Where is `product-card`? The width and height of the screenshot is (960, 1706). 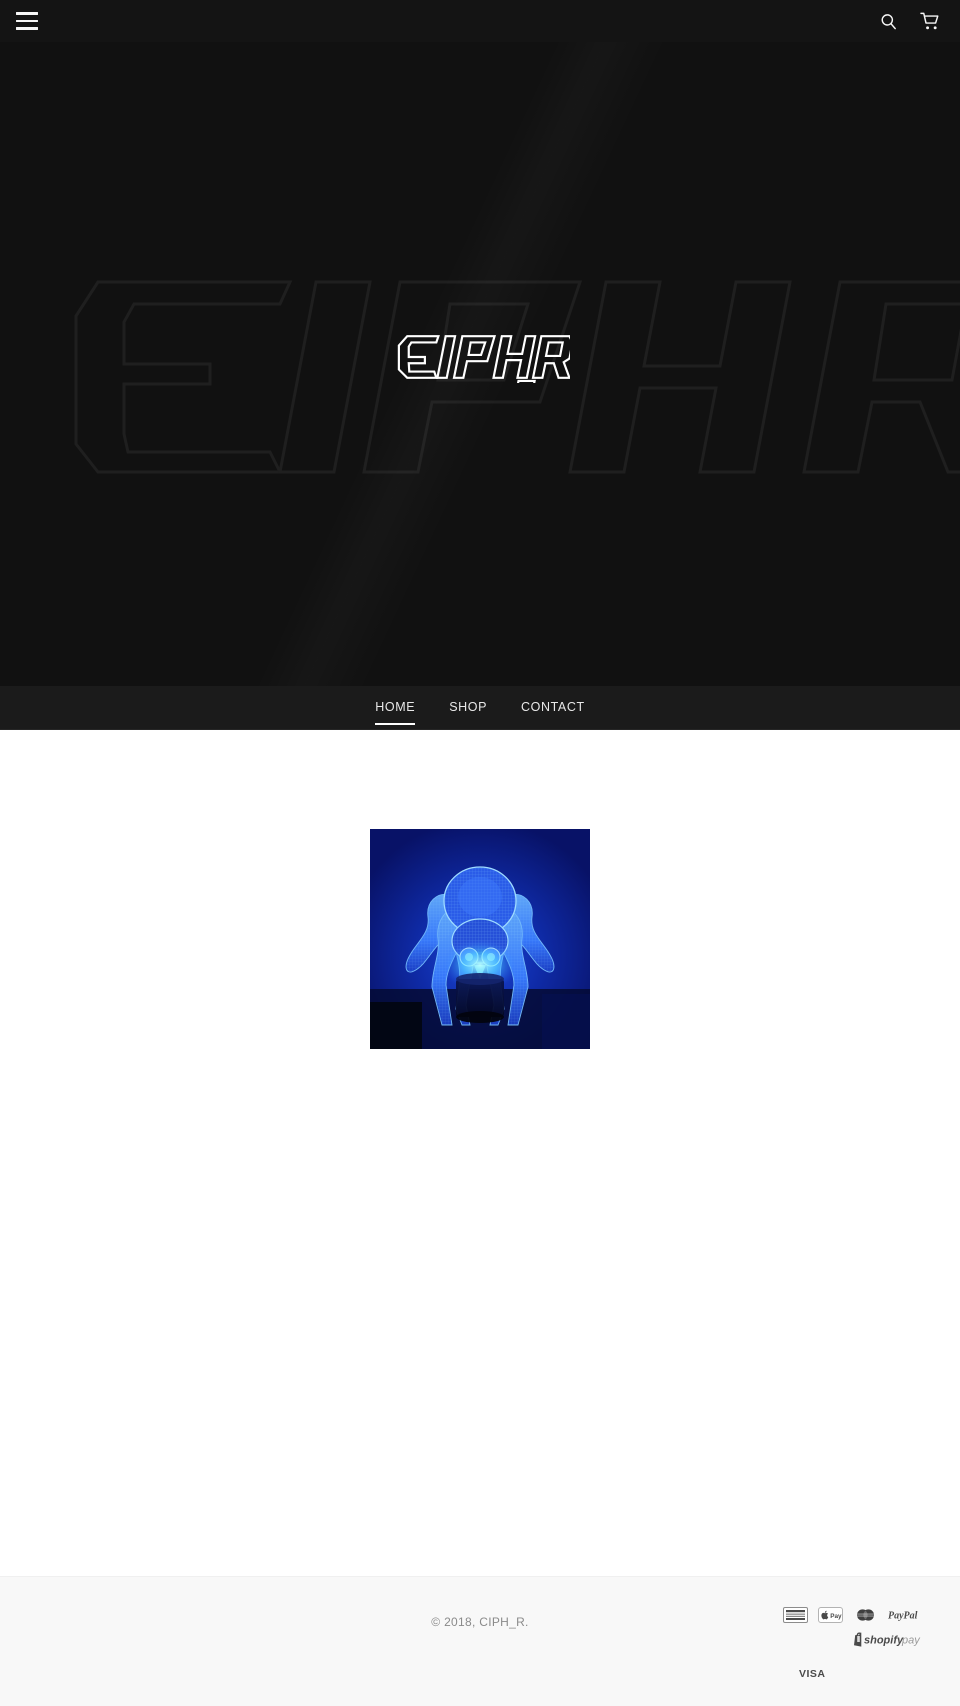 product-card is located at coordinates (480, 939).